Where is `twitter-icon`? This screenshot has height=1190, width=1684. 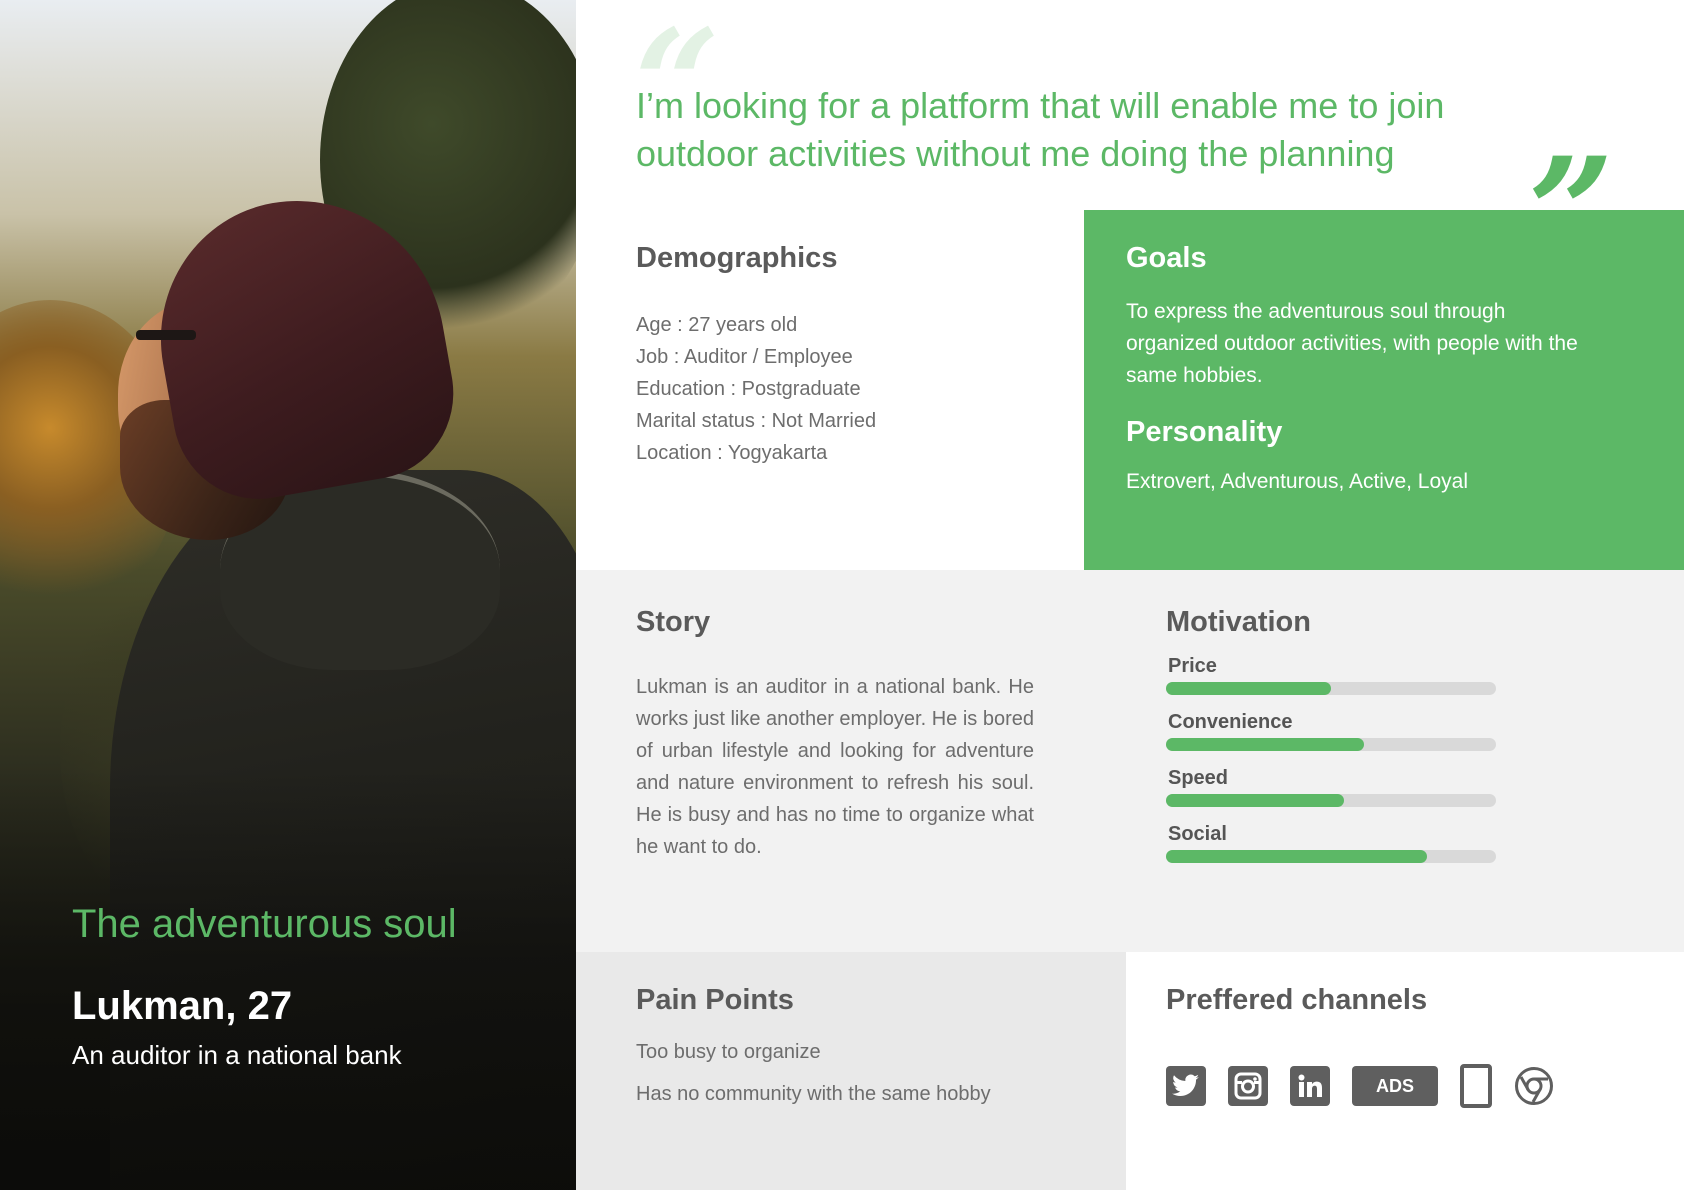
twitter-icon is located at coordinates (1186, 1086).